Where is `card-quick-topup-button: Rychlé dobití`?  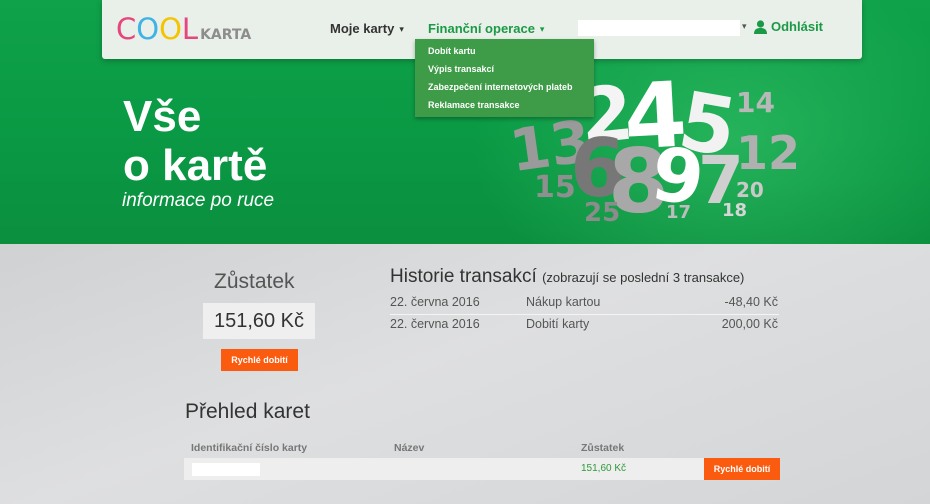 card-quick-topup-button: Rychlé dobití is located at coordinates (742, 469).